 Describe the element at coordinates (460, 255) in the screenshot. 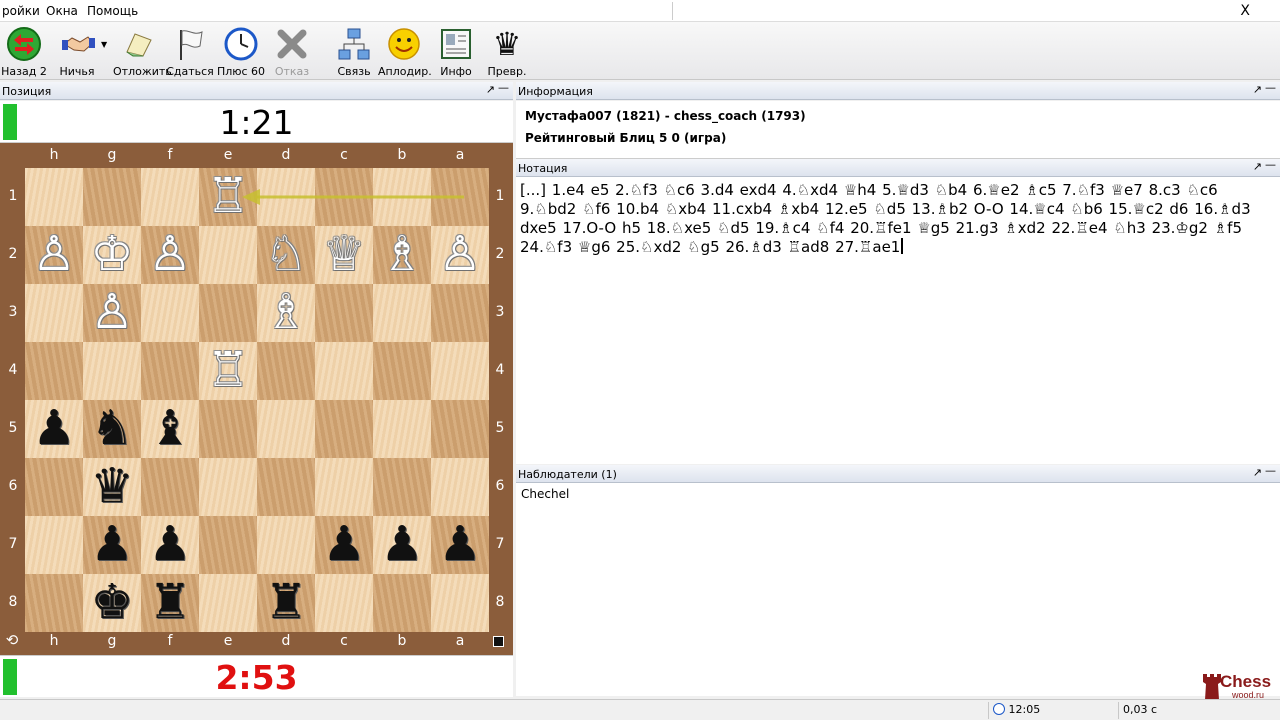

I see `piece-a2: ♙` at that location.